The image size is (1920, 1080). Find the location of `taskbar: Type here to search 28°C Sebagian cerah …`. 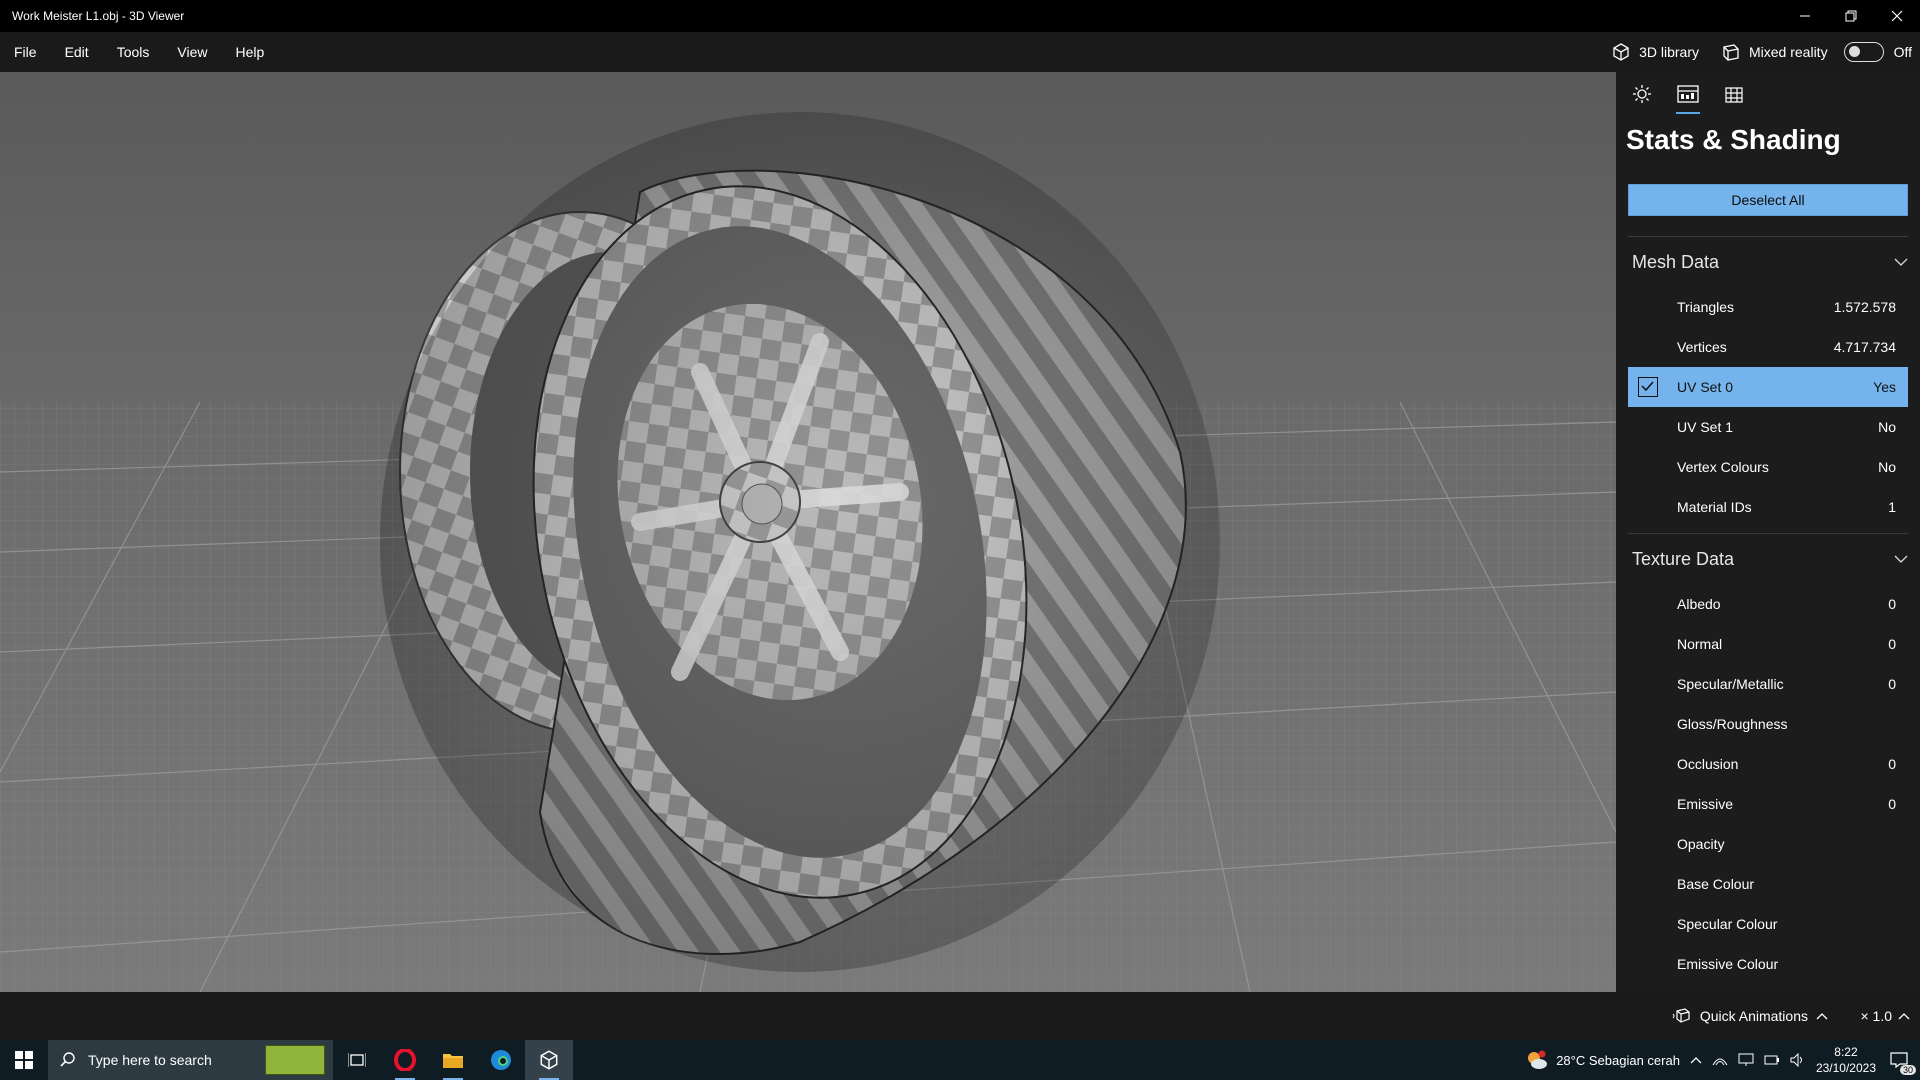

taskbar: Type here to search 28°C Sebagian cerah … is located at coordinates (960, 1060).